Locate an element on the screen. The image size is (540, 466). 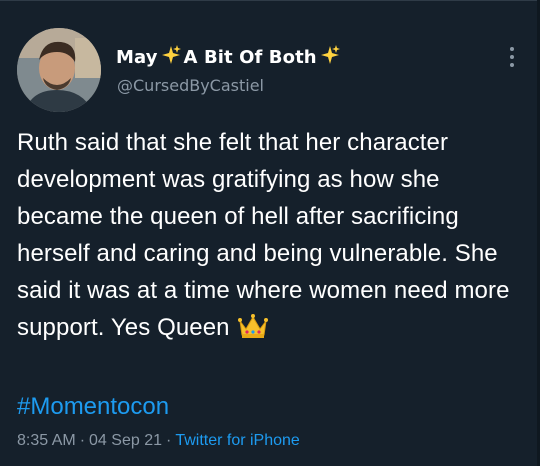
crown-icon is located at coordinates (252, 331).